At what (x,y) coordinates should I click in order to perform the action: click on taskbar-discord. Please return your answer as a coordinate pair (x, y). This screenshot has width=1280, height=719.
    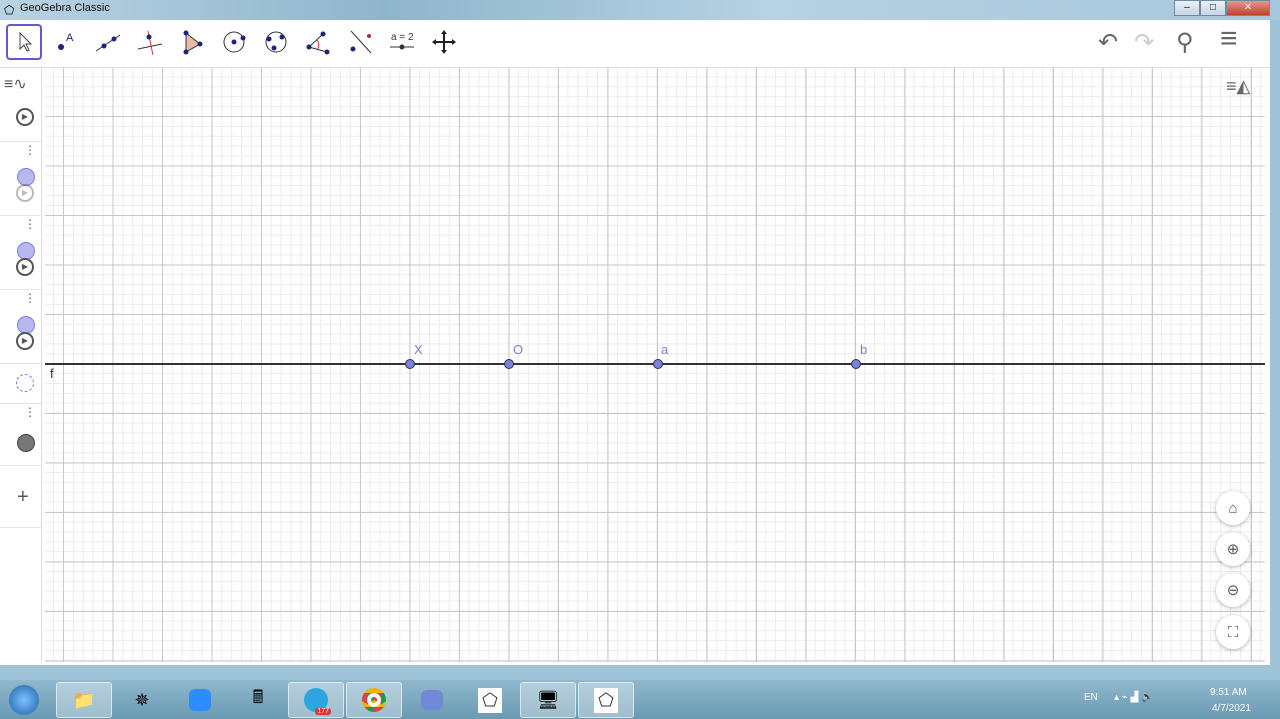
    Looking at the image, I should click on (432, 700).